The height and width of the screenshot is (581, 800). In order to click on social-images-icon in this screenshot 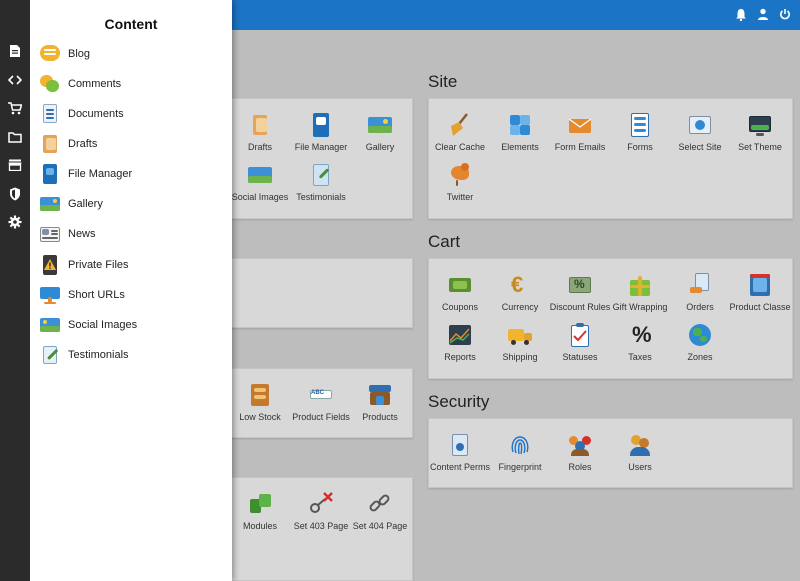, I will do `click(260, 175)`.